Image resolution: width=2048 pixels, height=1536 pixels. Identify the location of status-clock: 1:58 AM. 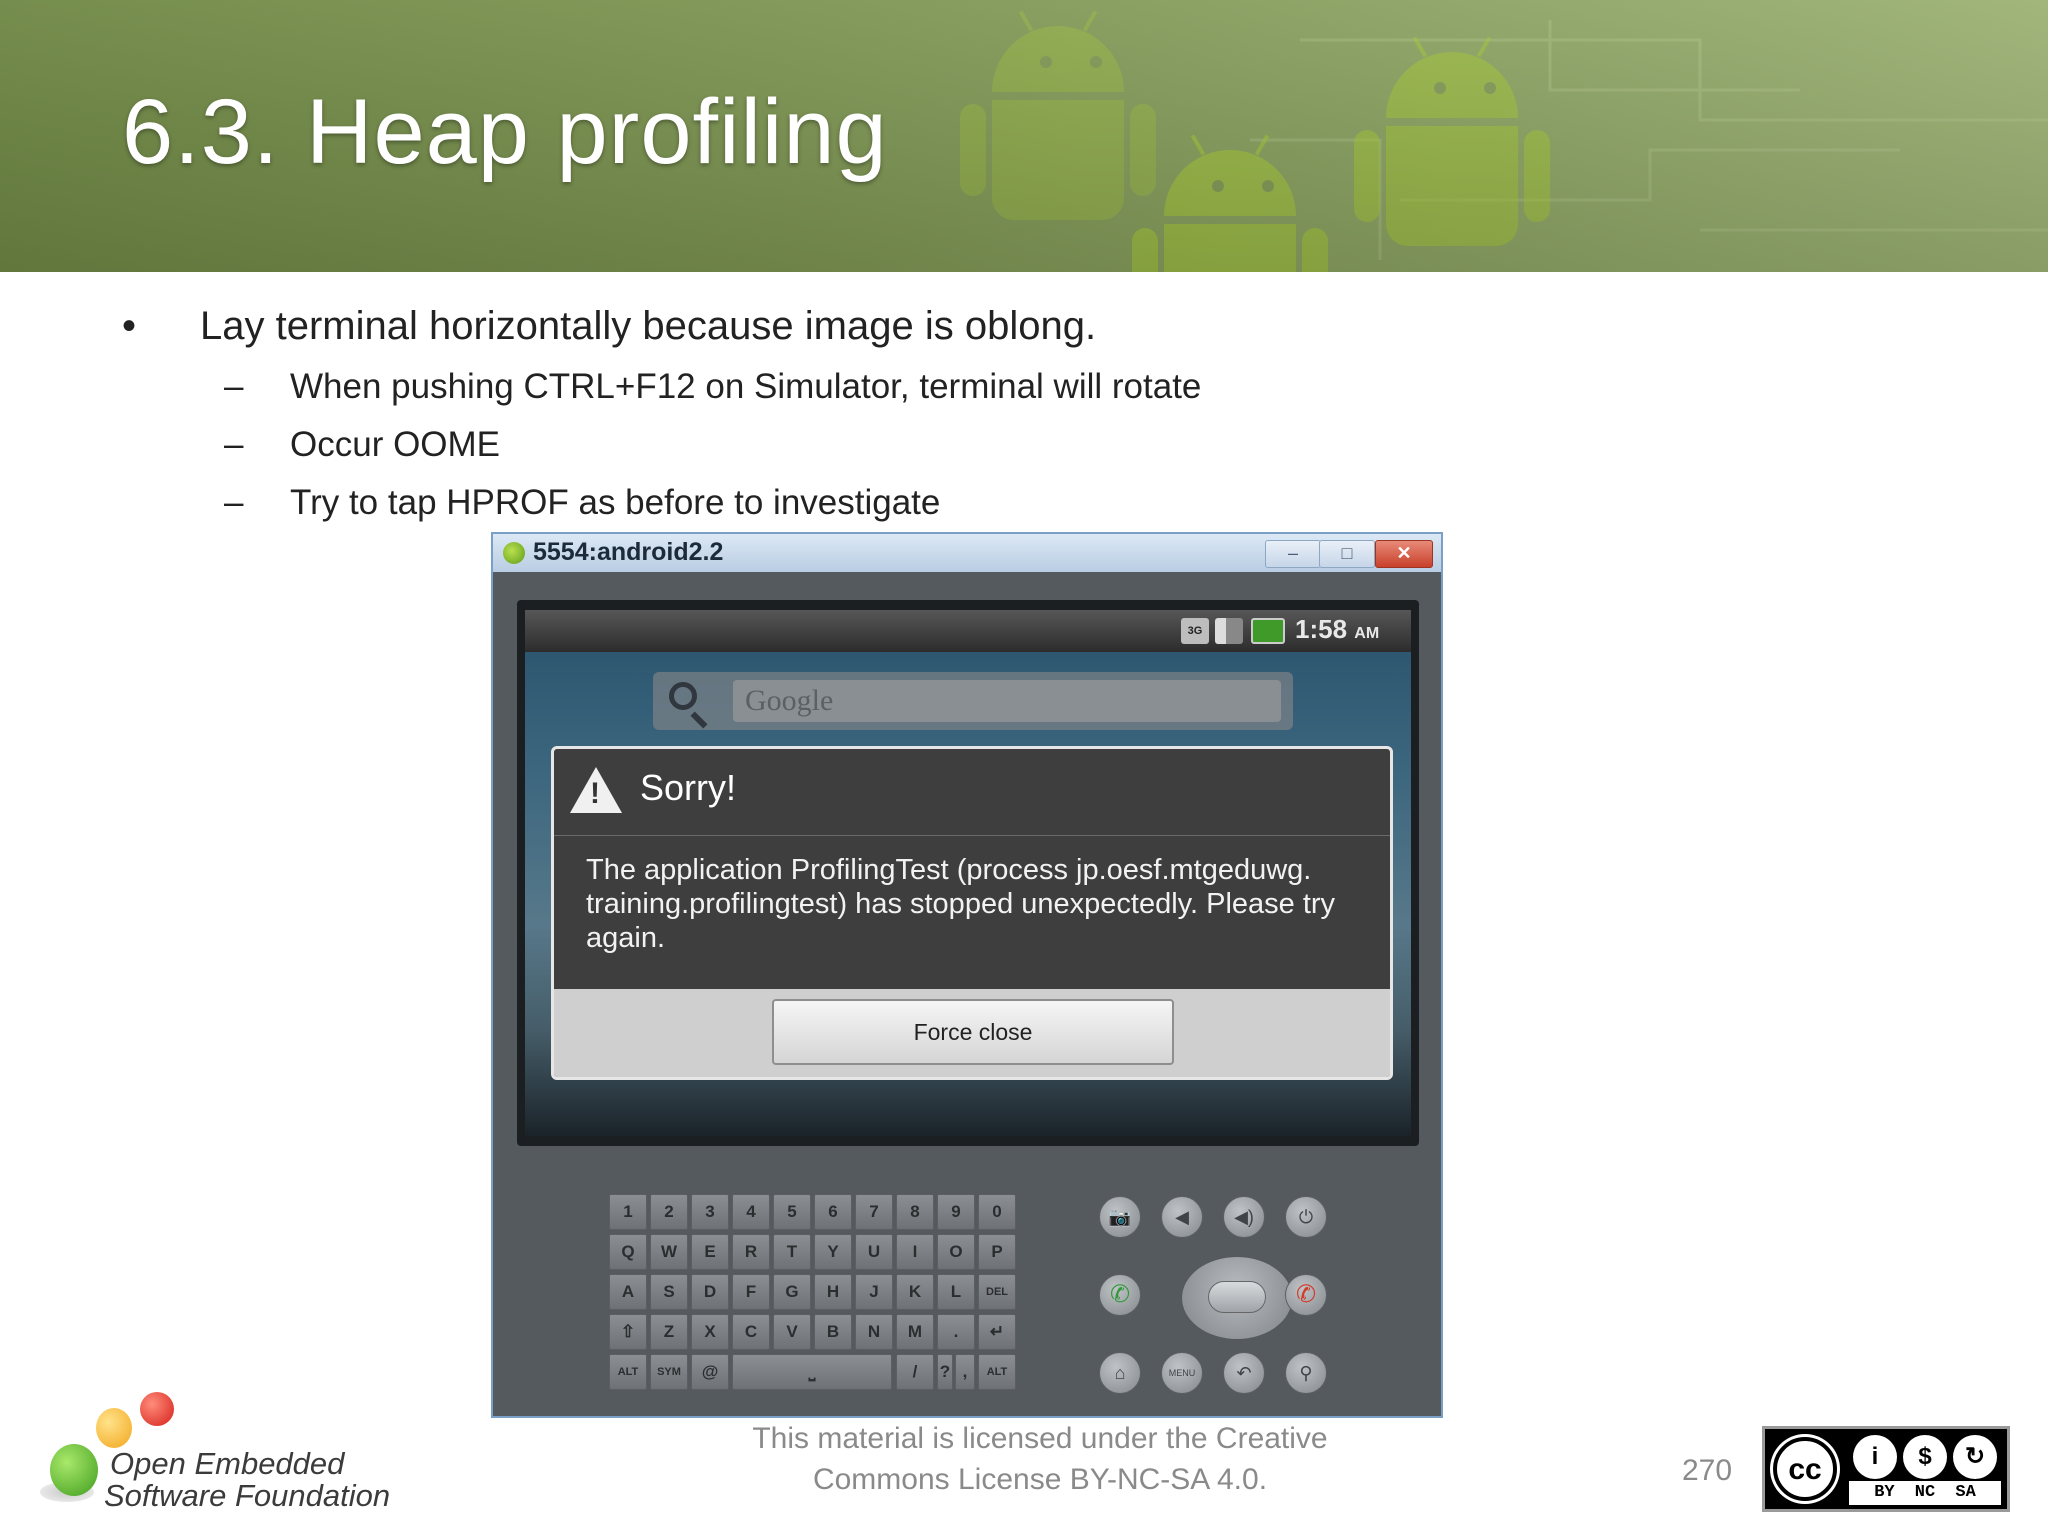
(1337, 629).